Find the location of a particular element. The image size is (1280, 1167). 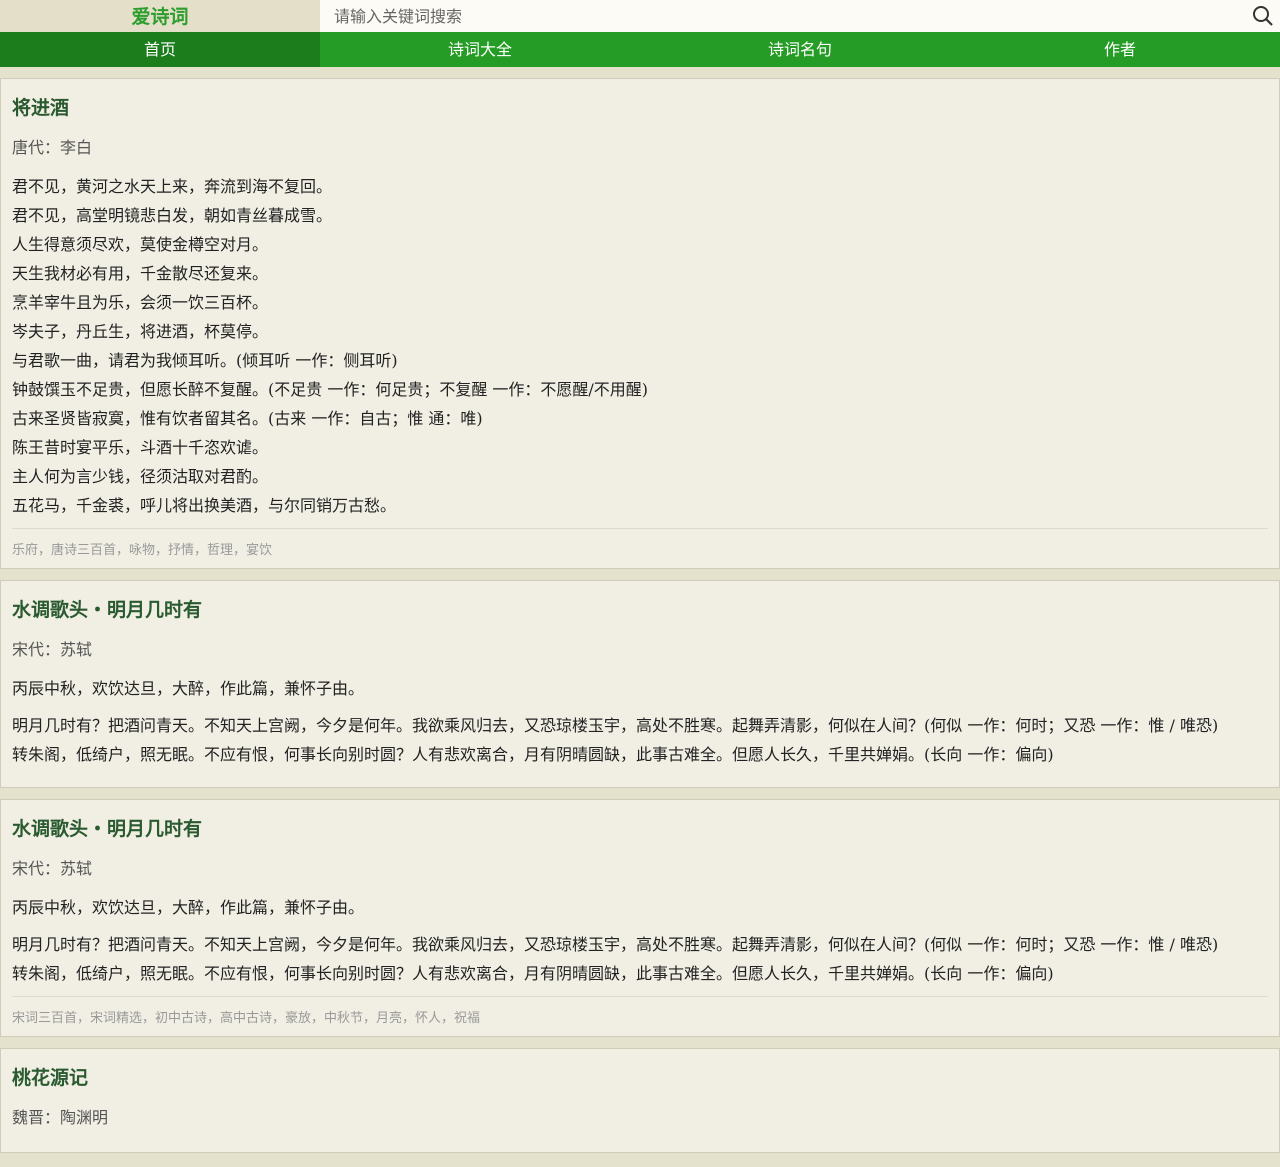

nav-home: 首页 is located at coordinates (160, 49).